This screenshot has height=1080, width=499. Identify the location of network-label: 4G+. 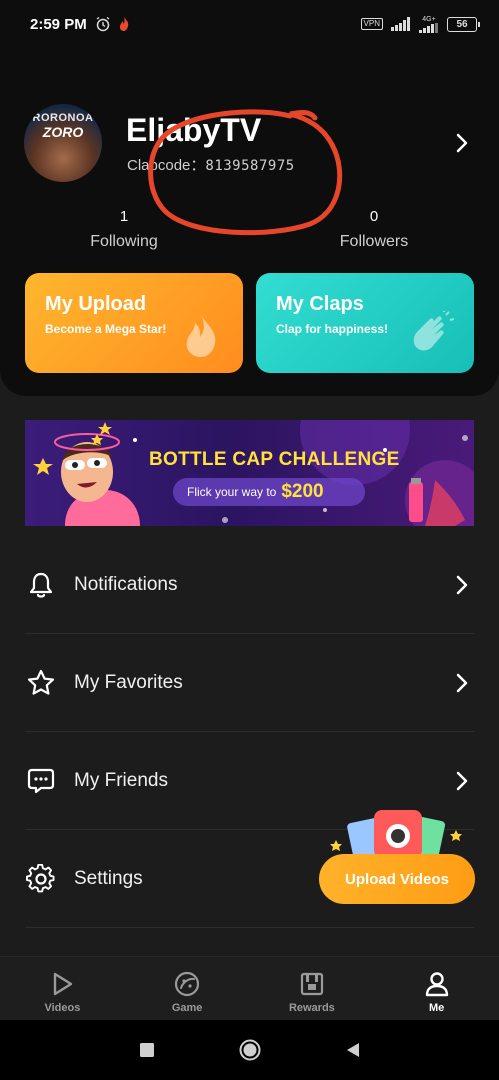
(429, 19).